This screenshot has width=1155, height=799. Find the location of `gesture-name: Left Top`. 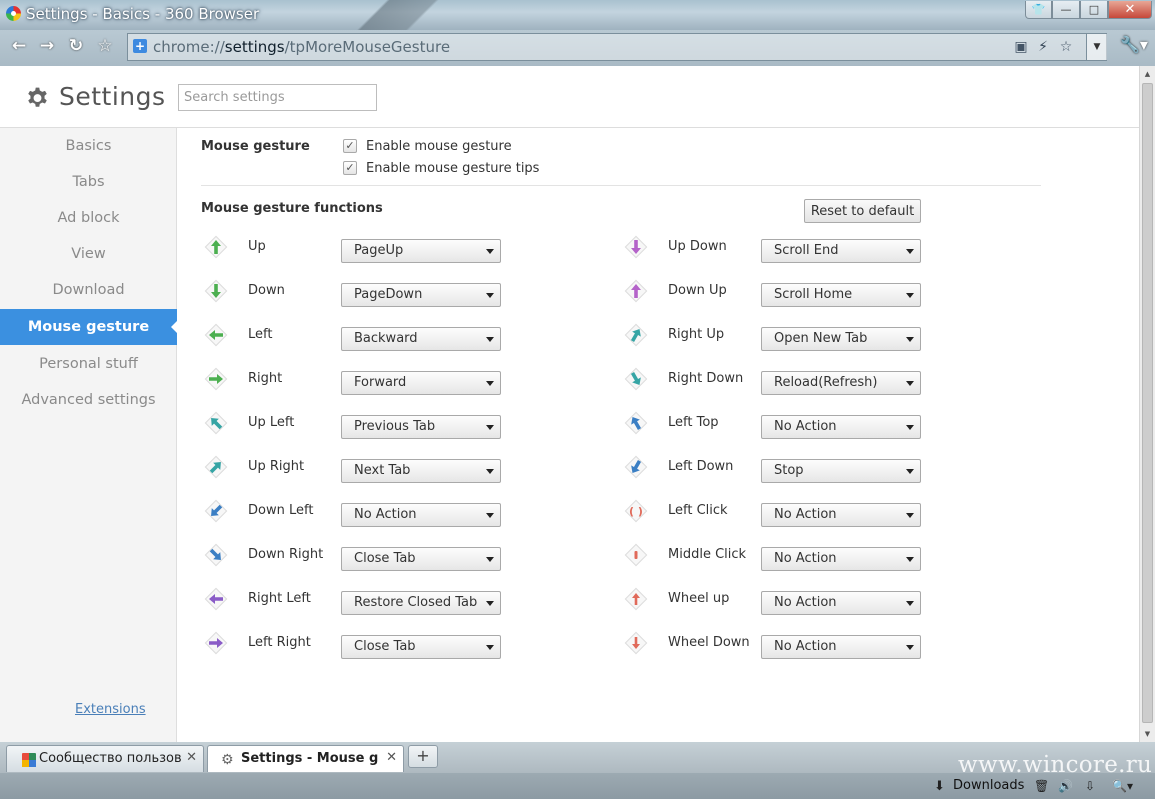

gesture-name: Left Top is located at coordinates (693, 422).